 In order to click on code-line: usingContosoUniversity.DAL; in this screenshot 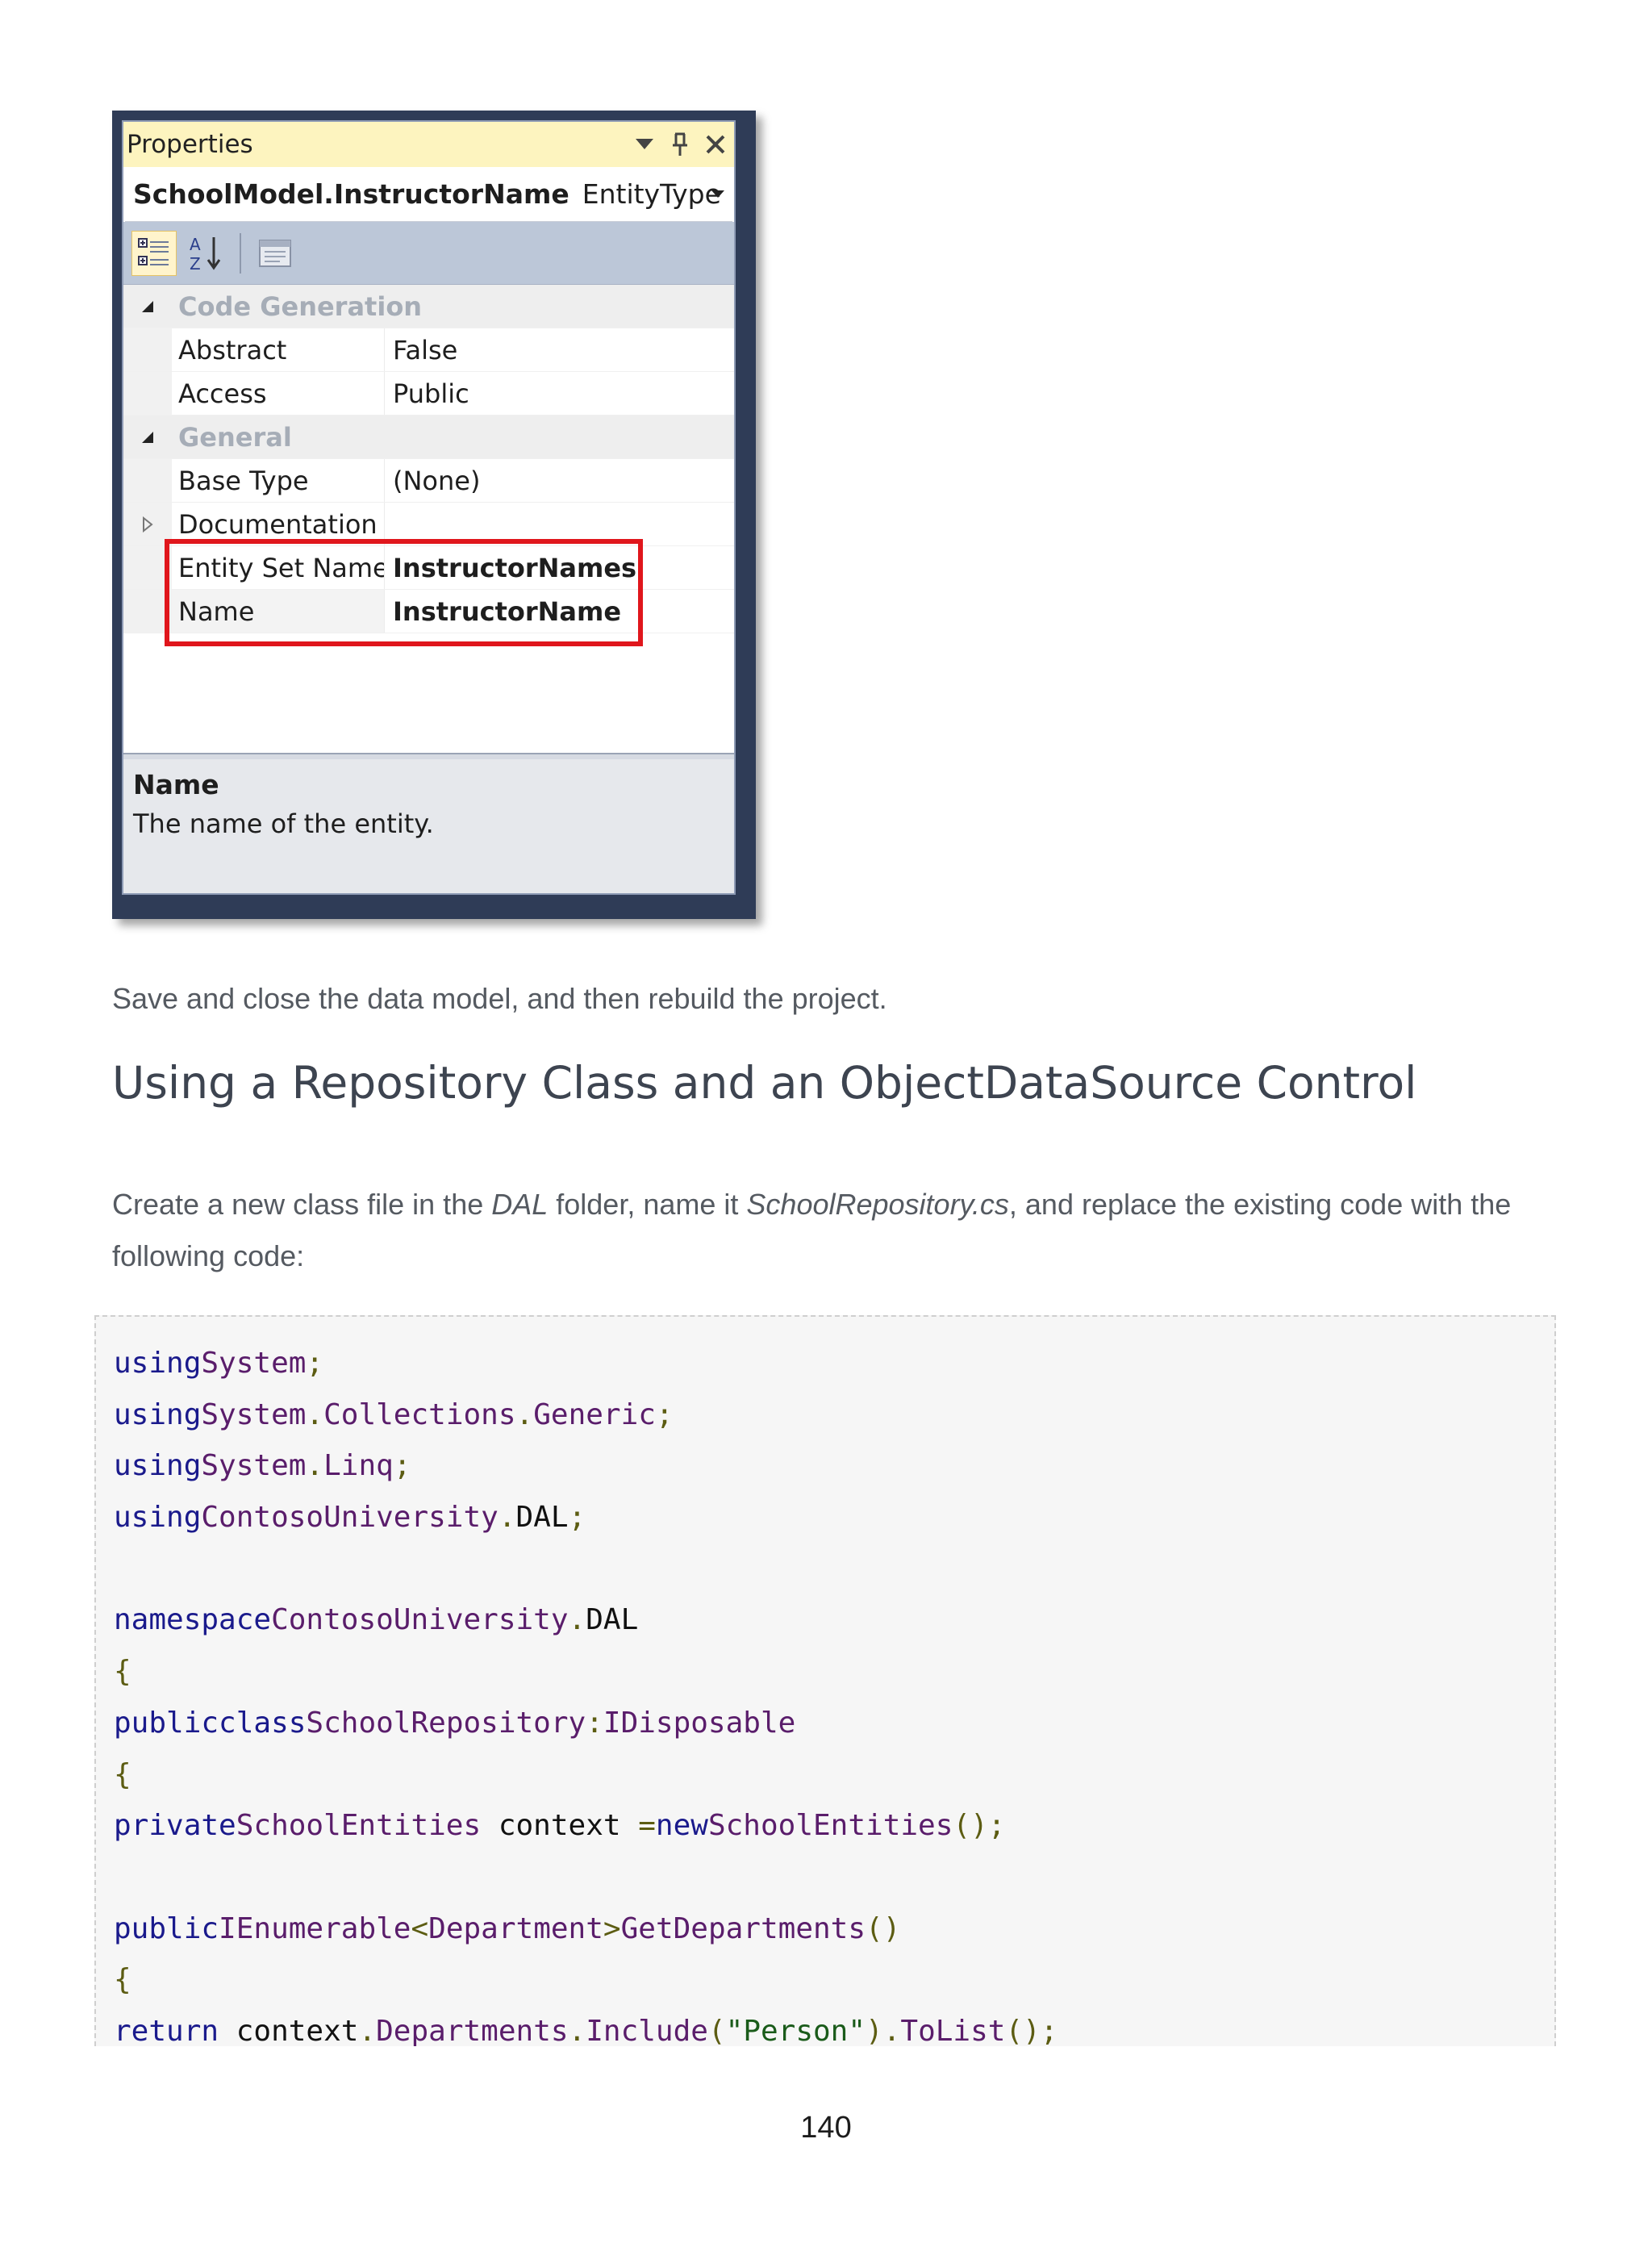, I will do `click(350, 1518)`.